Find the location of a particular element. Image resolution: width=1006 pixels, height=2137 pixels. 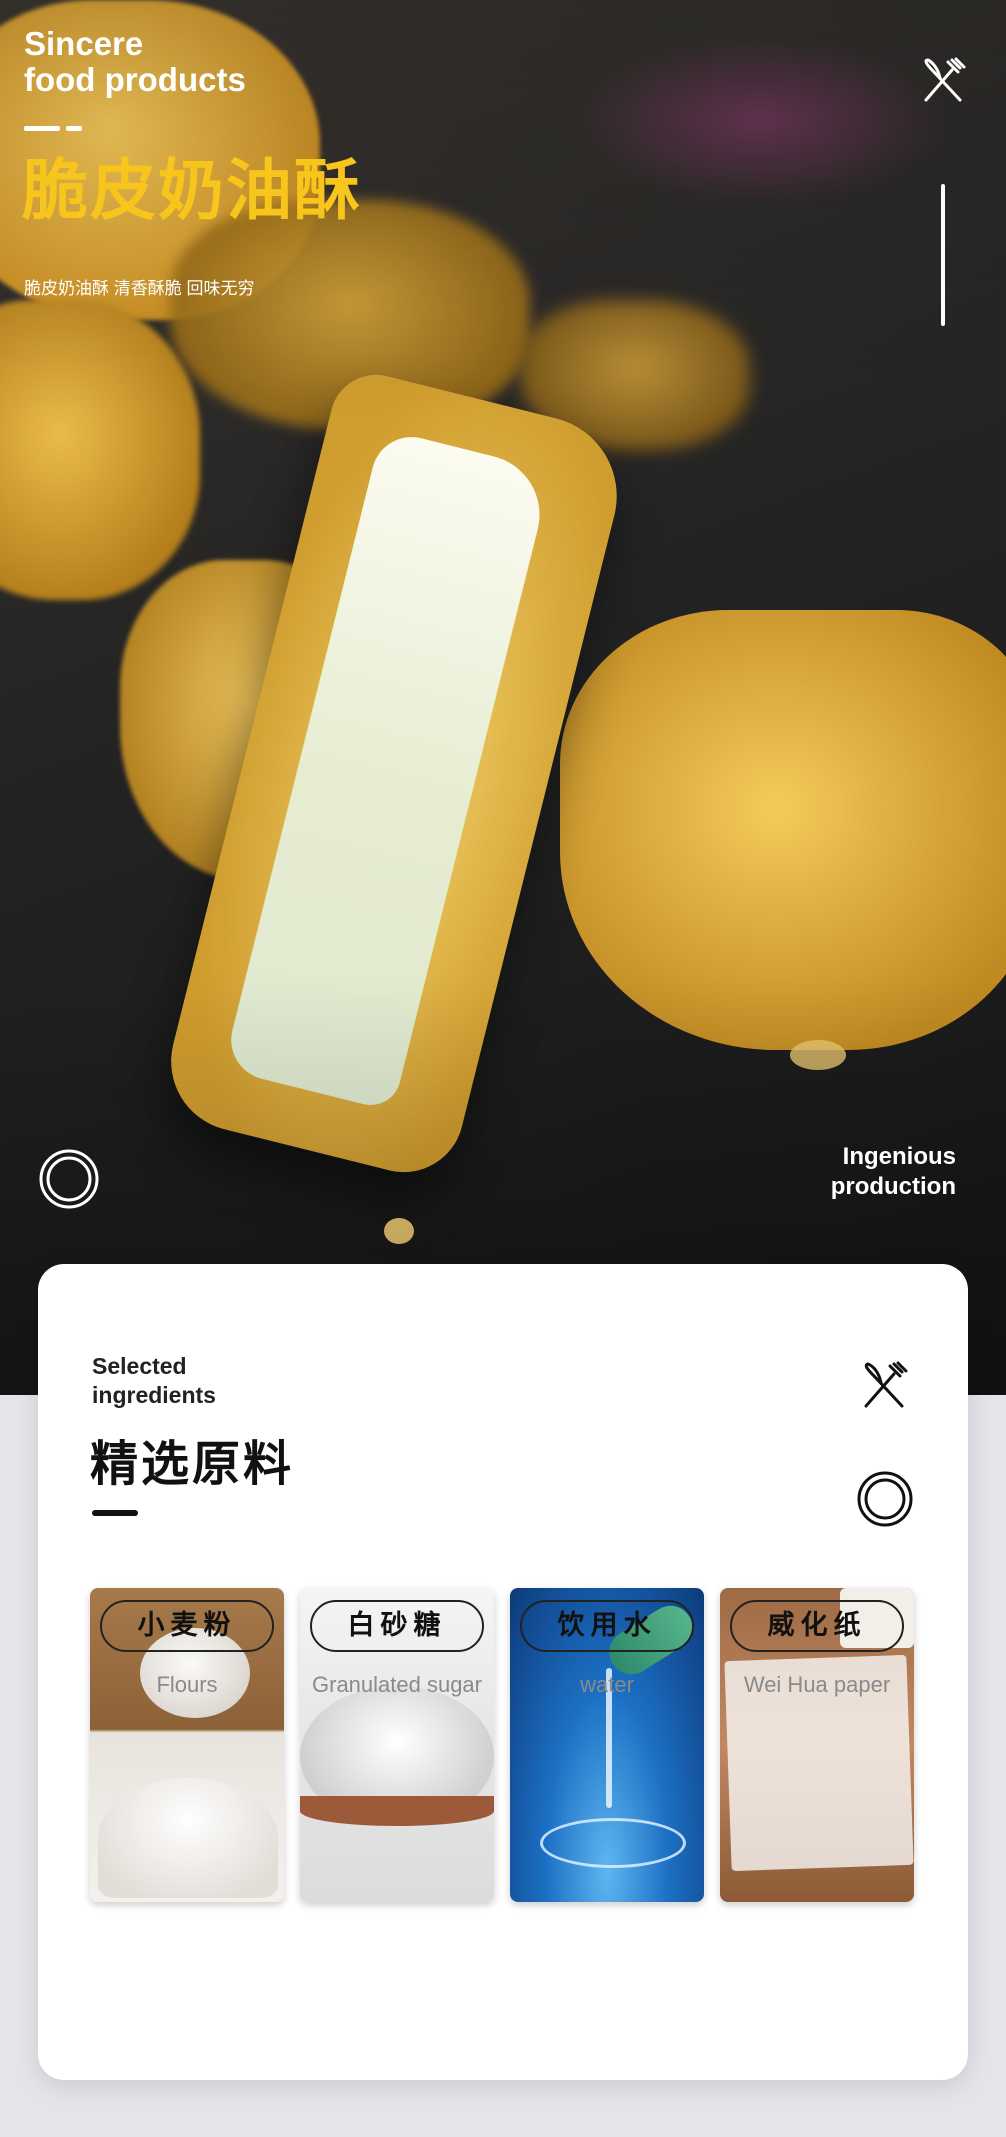

brand-text: Sincere food products is located at coordinates (135, 62).